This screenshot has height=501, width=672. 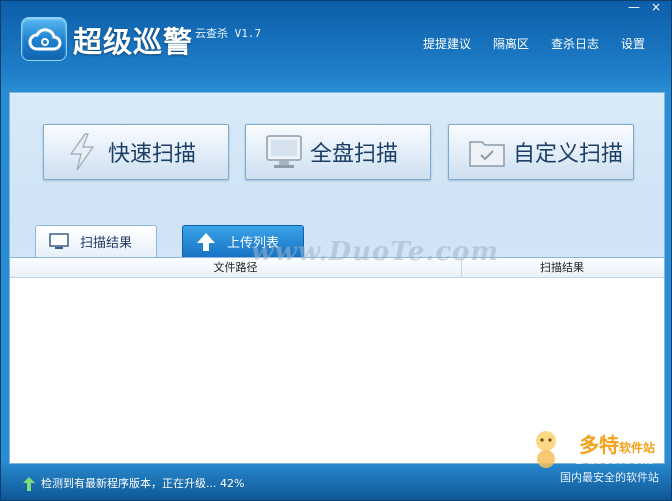 I want to click on nav-settings: 设置, so click(x=633, y=43).